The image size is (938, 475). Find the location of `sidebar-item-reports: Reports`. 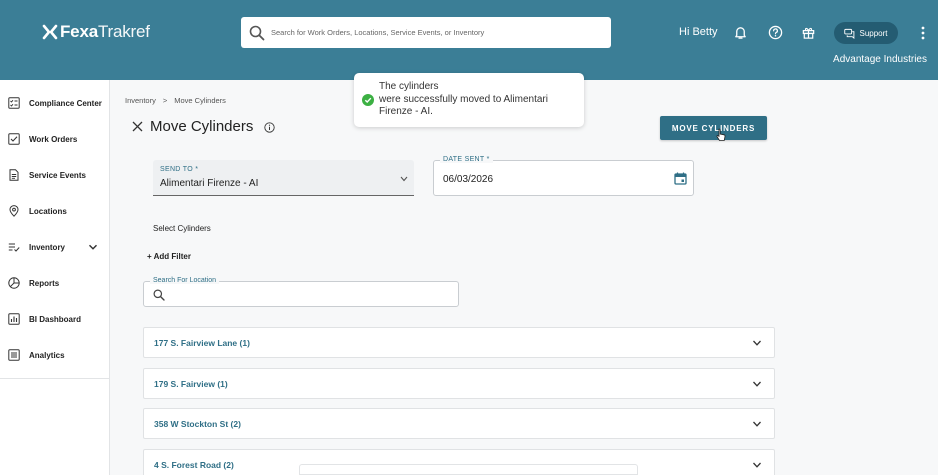

sidebar-item-reports: Reports is located at coordinates (55, 283).